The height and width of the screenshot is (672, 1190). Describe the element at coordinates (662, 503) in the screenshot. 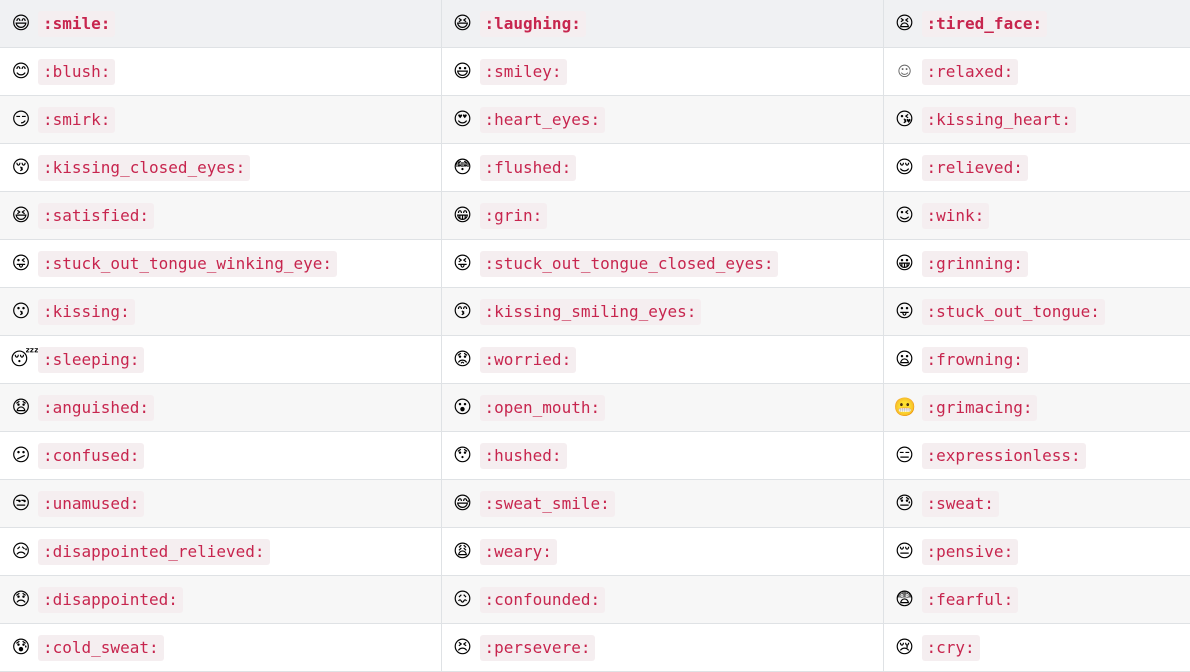

I see `table-cell: 😅:sweat_smile:` at that location.